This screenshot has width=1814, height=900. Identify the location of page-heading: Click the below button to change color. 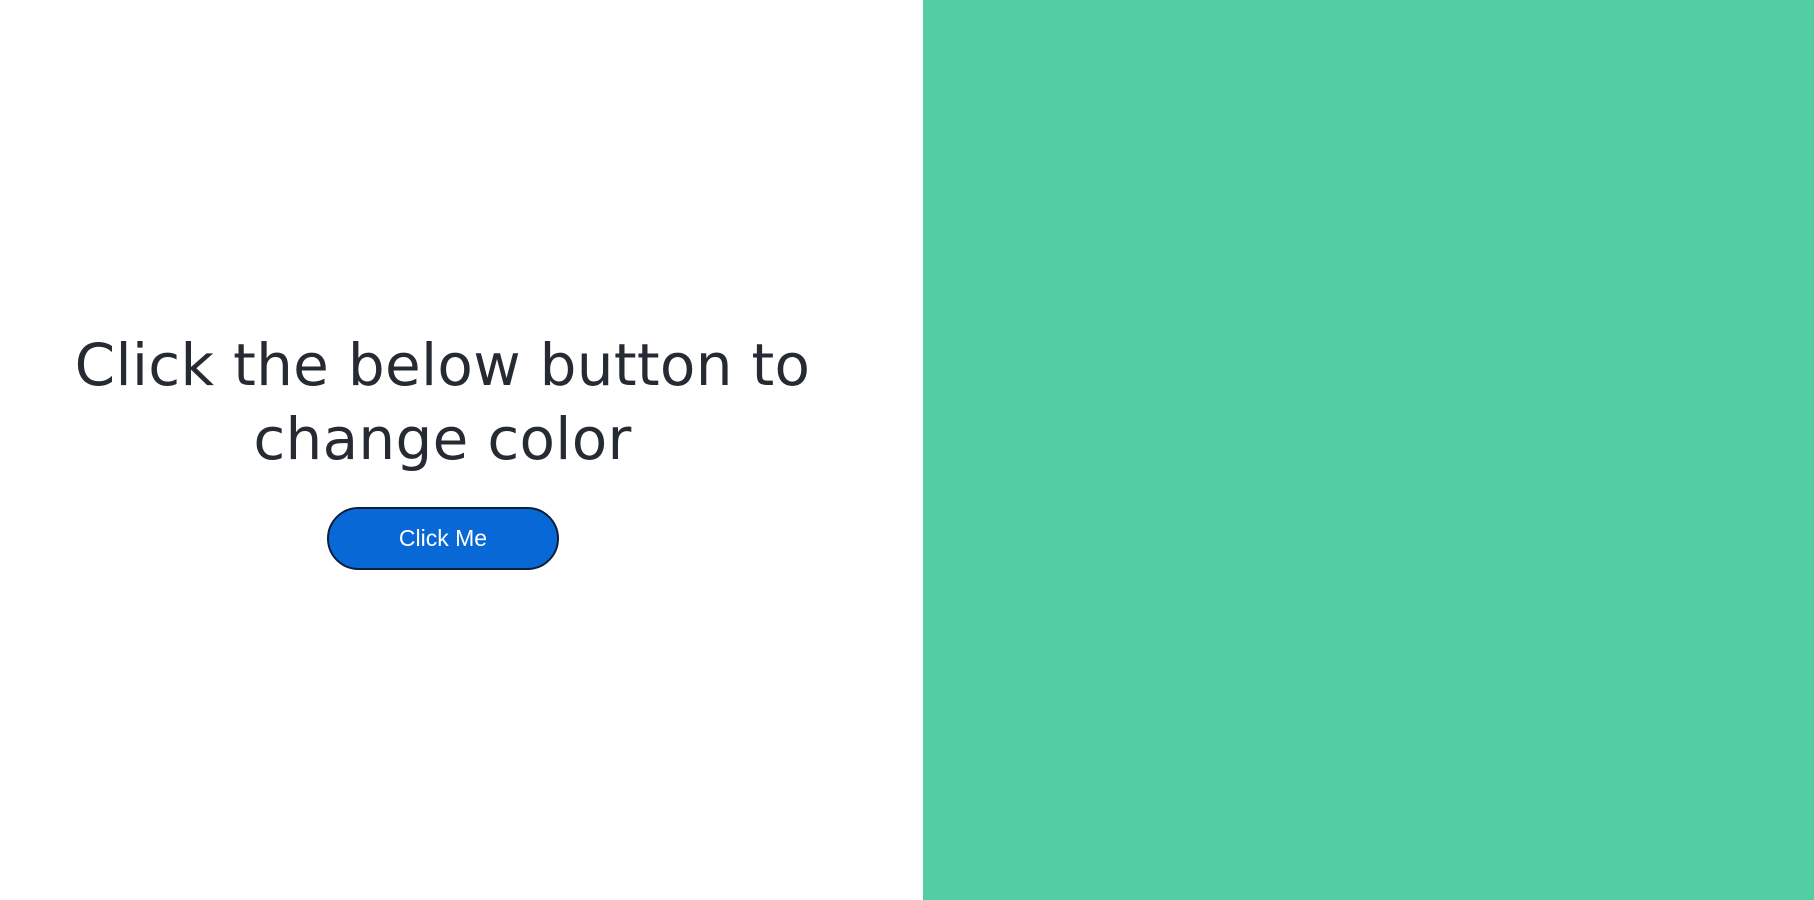
(442, 402).